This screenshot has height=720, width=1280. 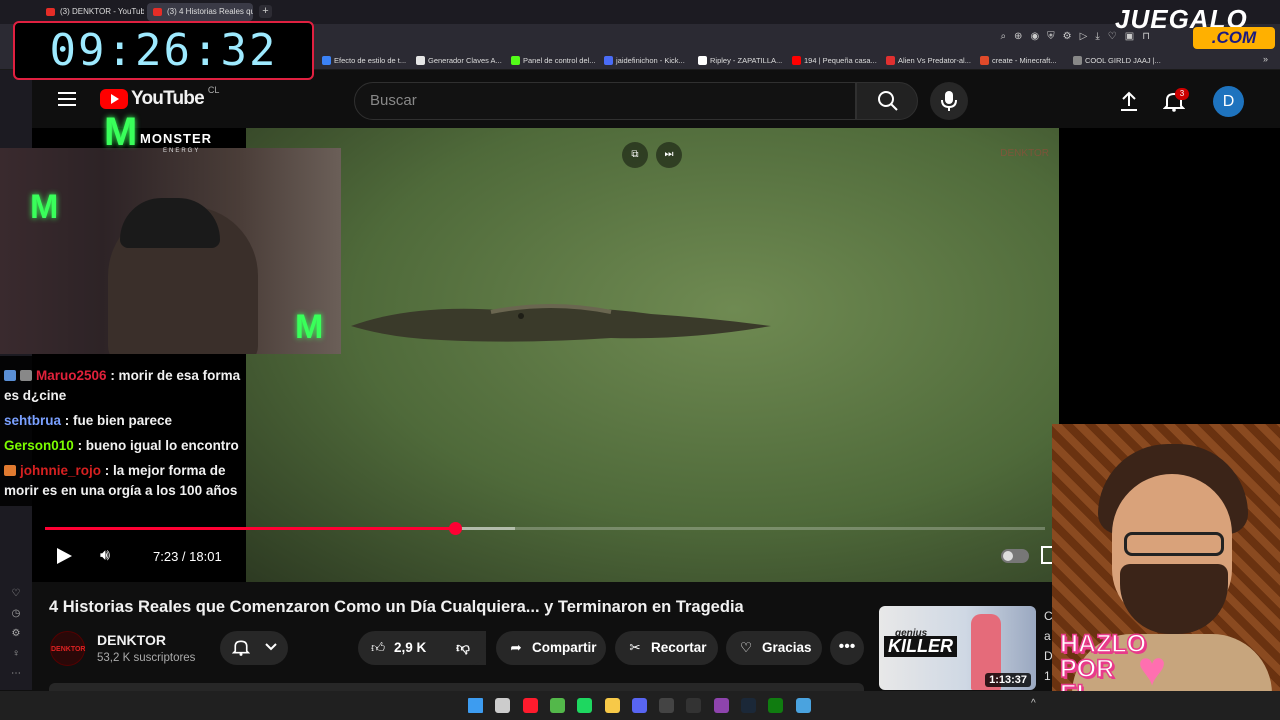 What do you see at coordinates (265, 11) in the screenshot?
I see `new-tab-button: +` at bounding box center [265, 11].